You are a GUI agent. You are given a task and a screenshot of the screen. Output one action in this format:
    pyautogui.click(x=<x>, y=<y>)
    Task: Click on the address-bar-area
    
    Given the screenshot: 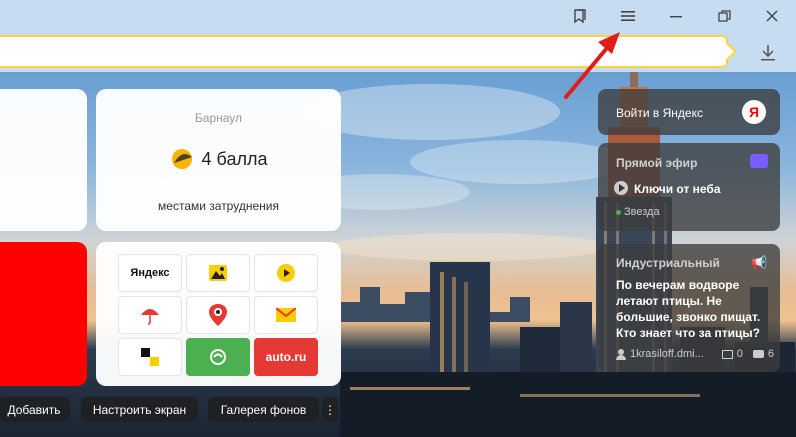 What is the action you would take?
    pyautogui.click(x=398, y=52)
    